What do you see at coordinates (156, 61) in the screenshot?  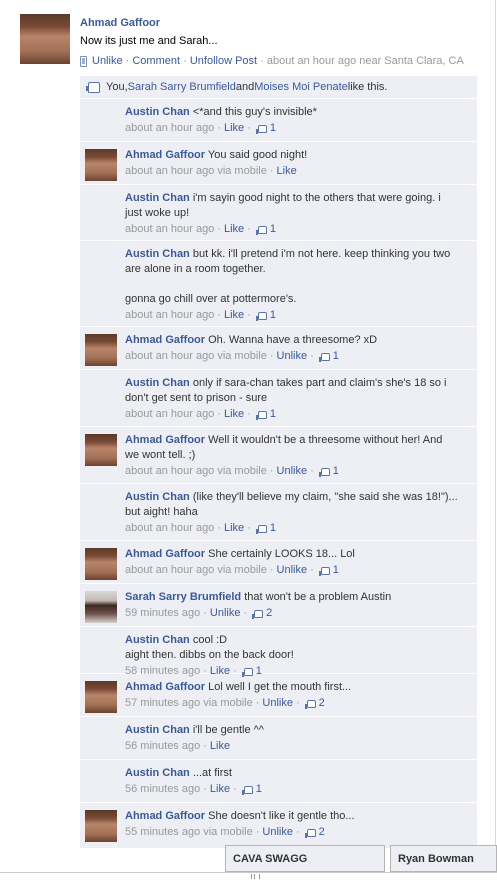 I see `comment-link: Comment` at bounding box center [156, 61].